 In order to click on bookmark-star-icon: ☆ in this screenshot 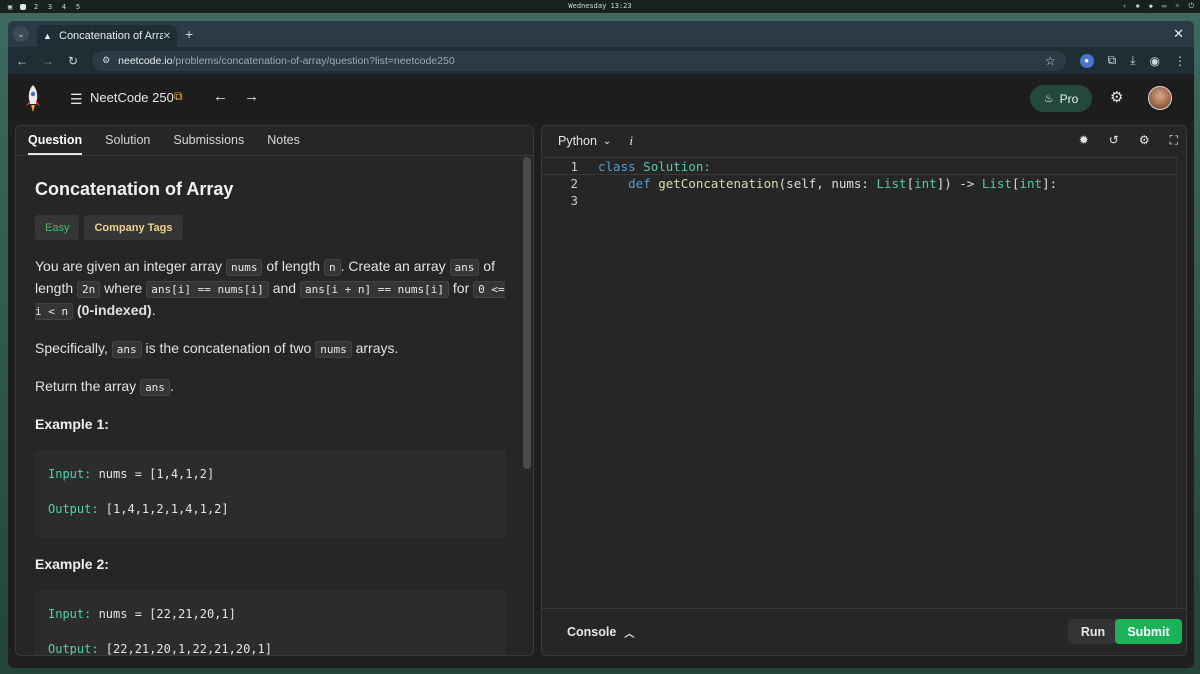, I will do `click(1050, 61)`.